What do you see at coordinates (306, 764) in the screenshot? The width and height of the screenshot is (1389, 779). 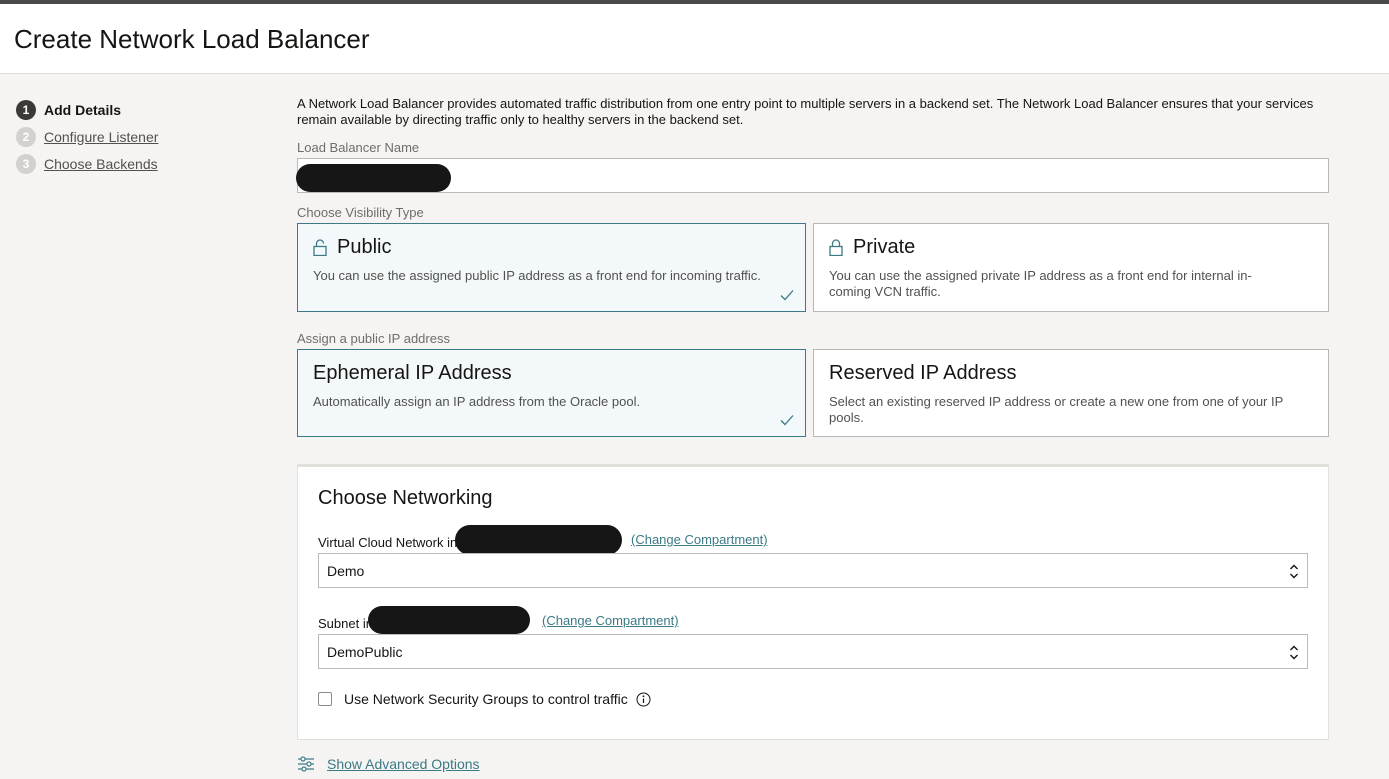 I see `settings-sliders-icon` at bounding box center [306, 764].